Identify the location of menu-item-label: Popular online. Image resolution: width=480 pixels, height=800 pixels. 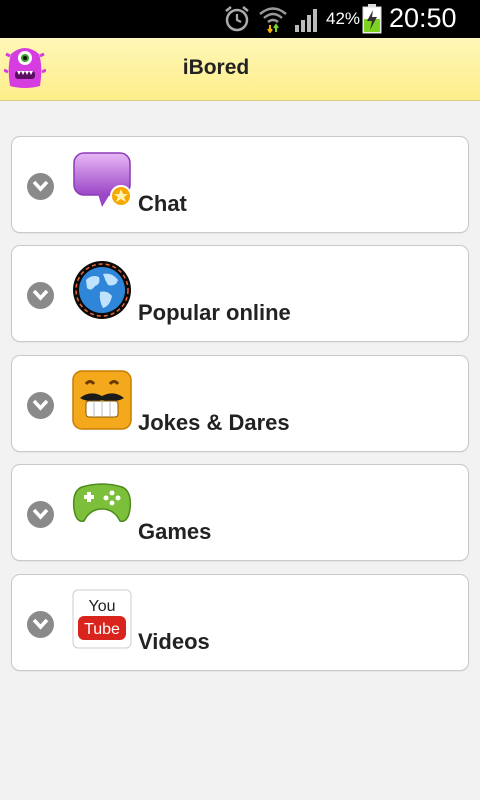
(214, 312).